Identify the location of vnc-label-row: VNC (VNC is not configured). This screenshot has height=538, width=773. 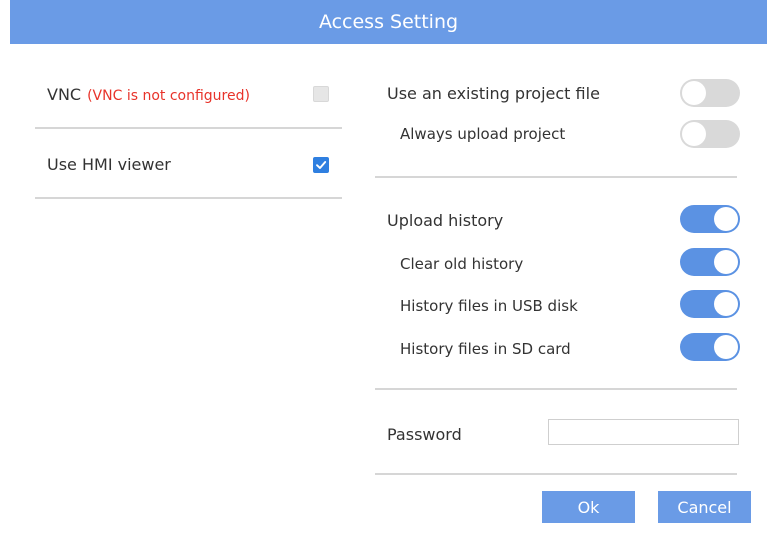
(148, 94).